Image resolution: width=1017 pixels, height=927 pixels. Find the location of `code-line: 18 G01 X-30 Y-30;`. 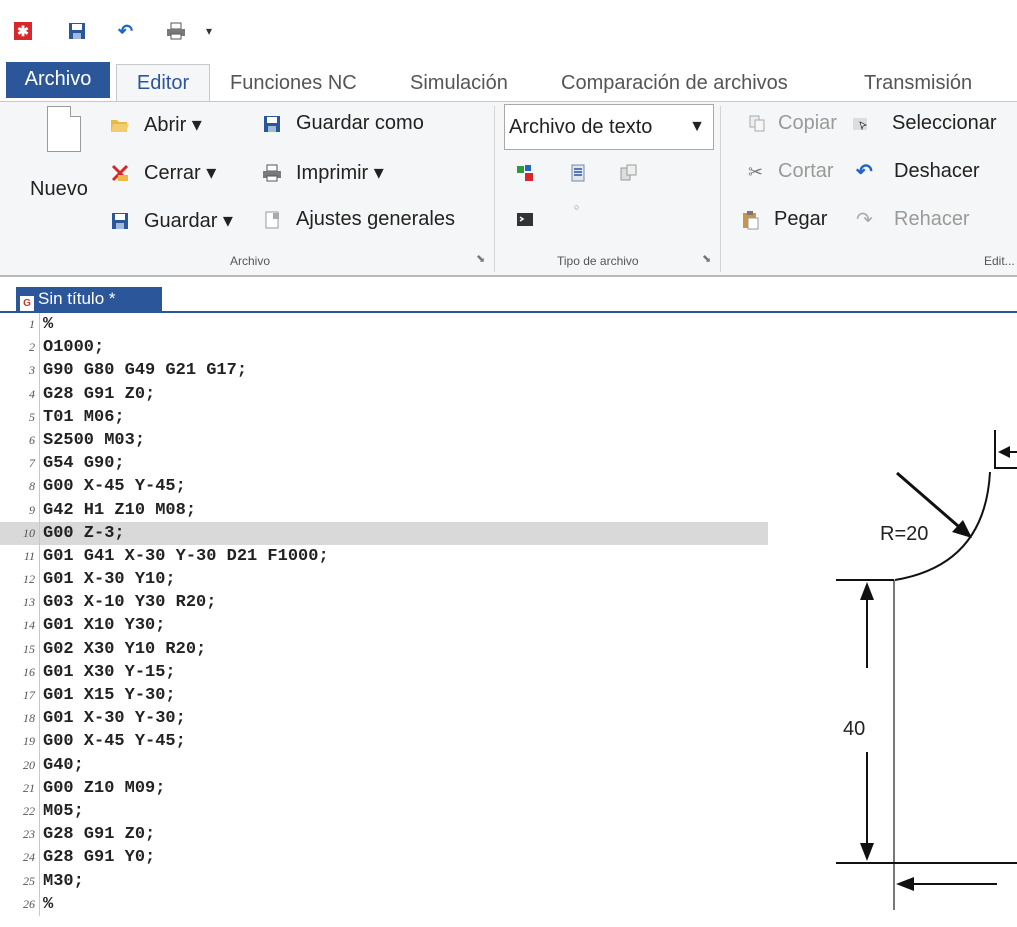

code-line: 18 G01 X-30 Y-30; is located at coordinates (400, 719).